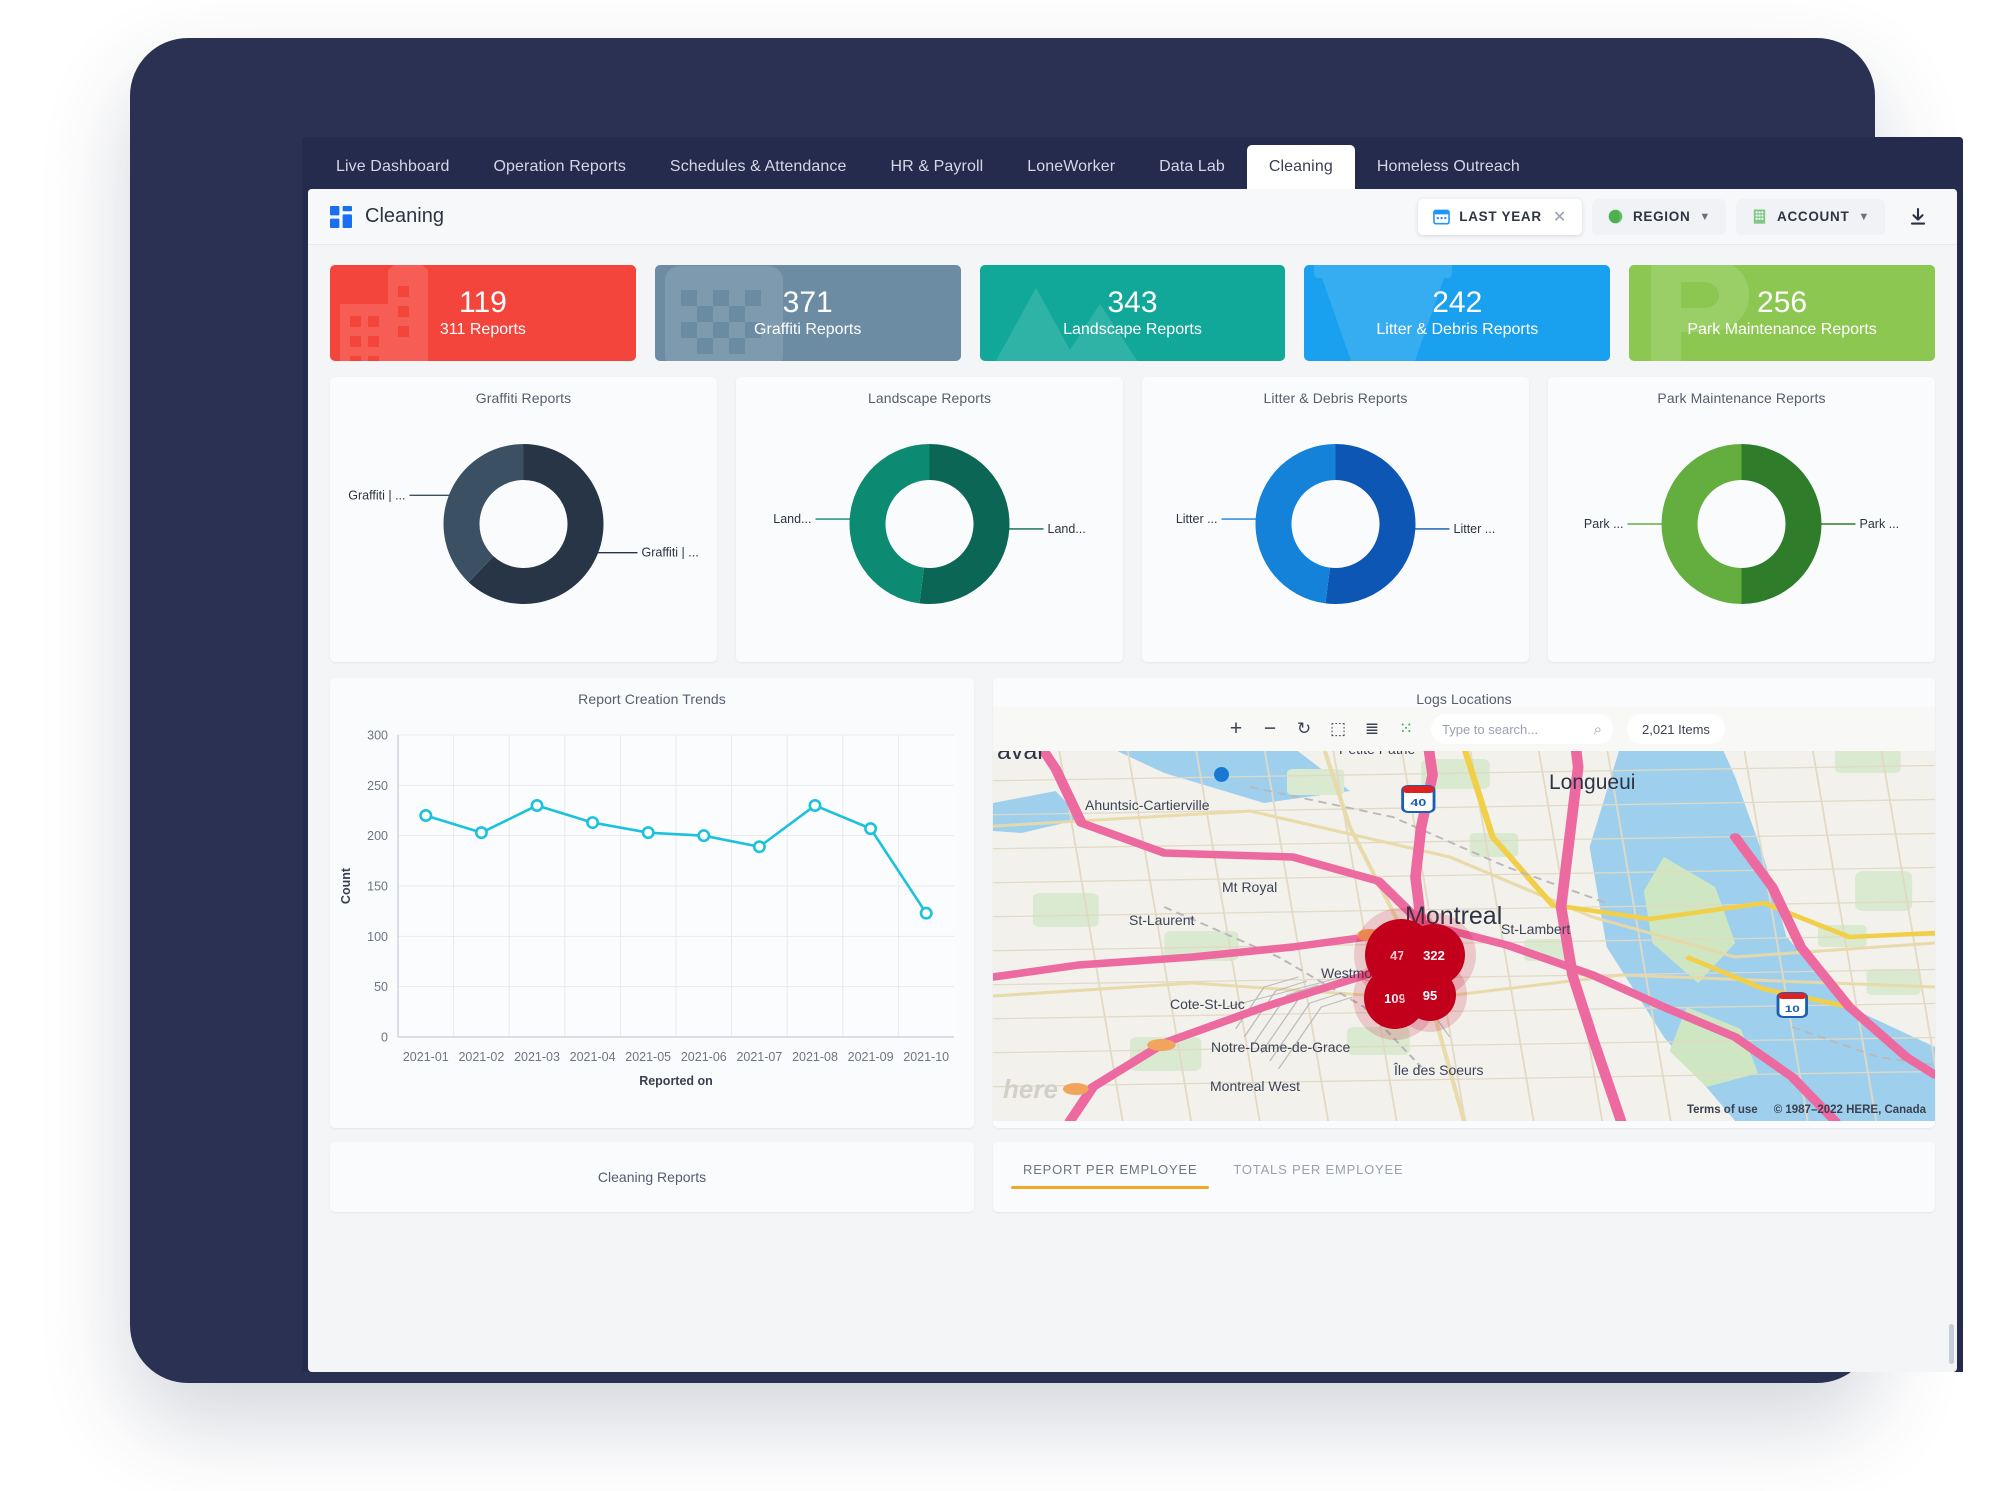 The image size is (2000, 1491). What do you see at coordinates (1318, 1172) in the screenshot?
I see `employee-tab-2: TOTALS PER EMPLOYEE` at bounding box center [1318, 1172].